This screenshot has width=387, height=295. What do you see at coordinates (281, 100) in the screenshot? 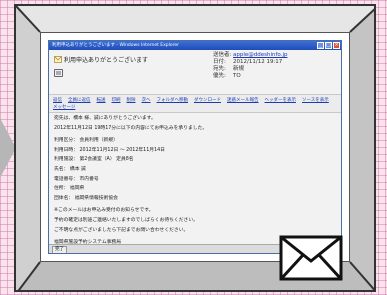
I see `link-show-header: ヘッダーを表示` at bounding box center [281, 100].